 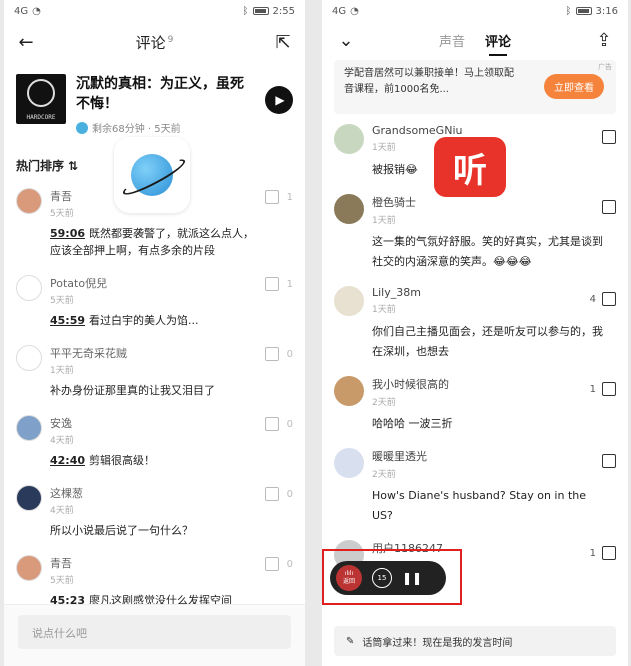 I want to click on battery-icon, so click(x=260, y=11).